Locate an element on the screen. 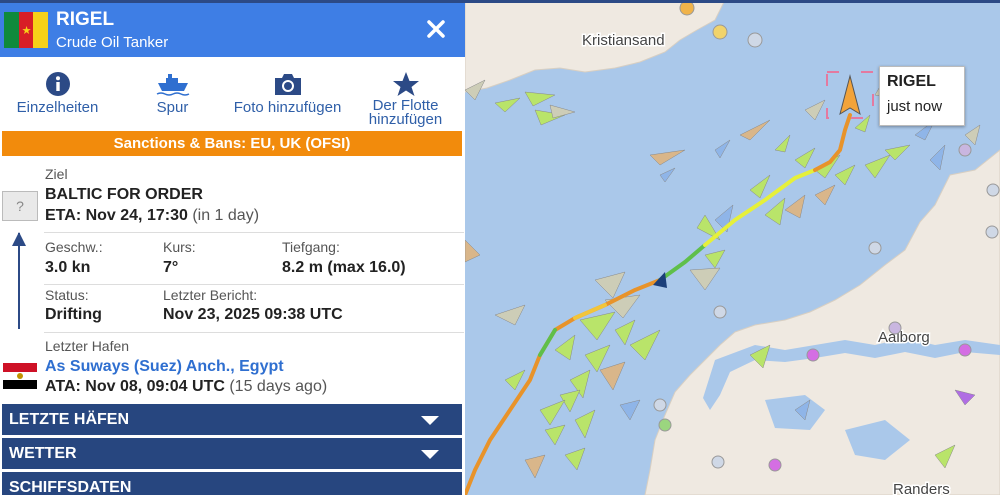 The width and height of the screenshot is (1000, 495). cameroon-flag-icon: ★ is located at coordinates (26, 30).